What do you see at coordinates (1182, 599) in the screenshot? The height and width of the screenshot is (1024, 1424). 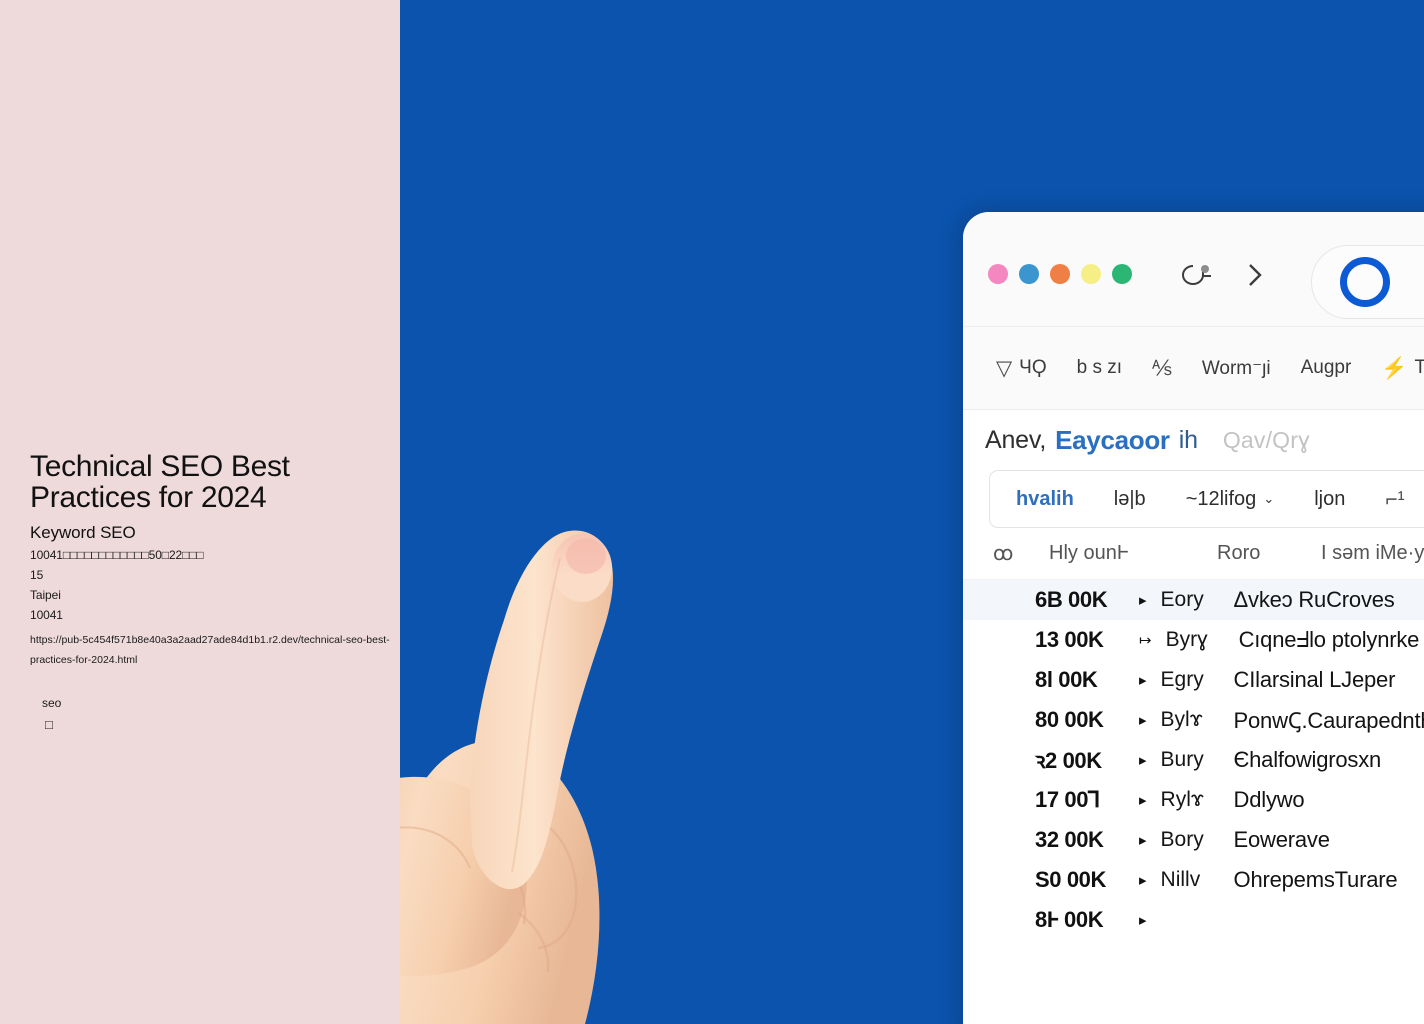 I see `cell-code: Eory` at bounding box center [1182, 599].